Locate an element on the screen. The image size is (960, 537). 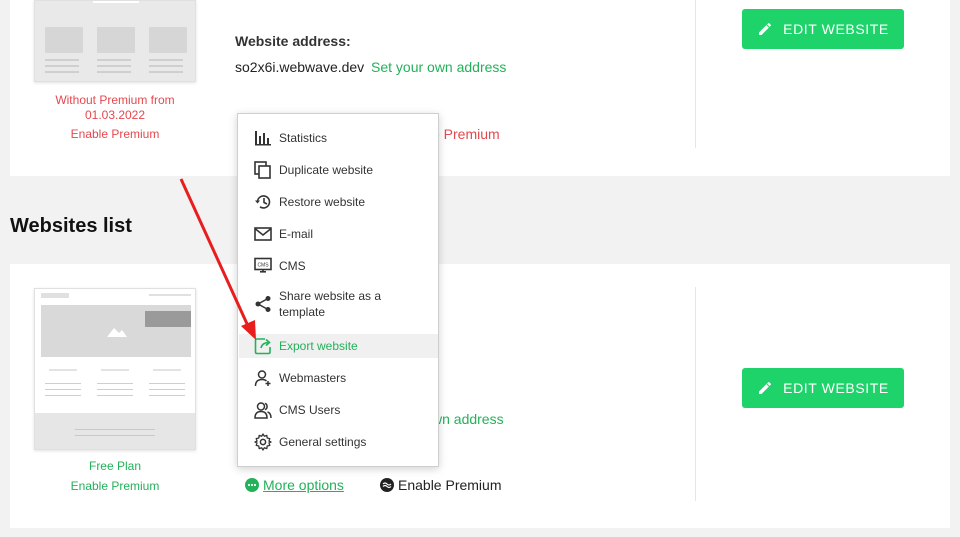
menu-item-general-settings: General settings is located at coordinates (338, 442).